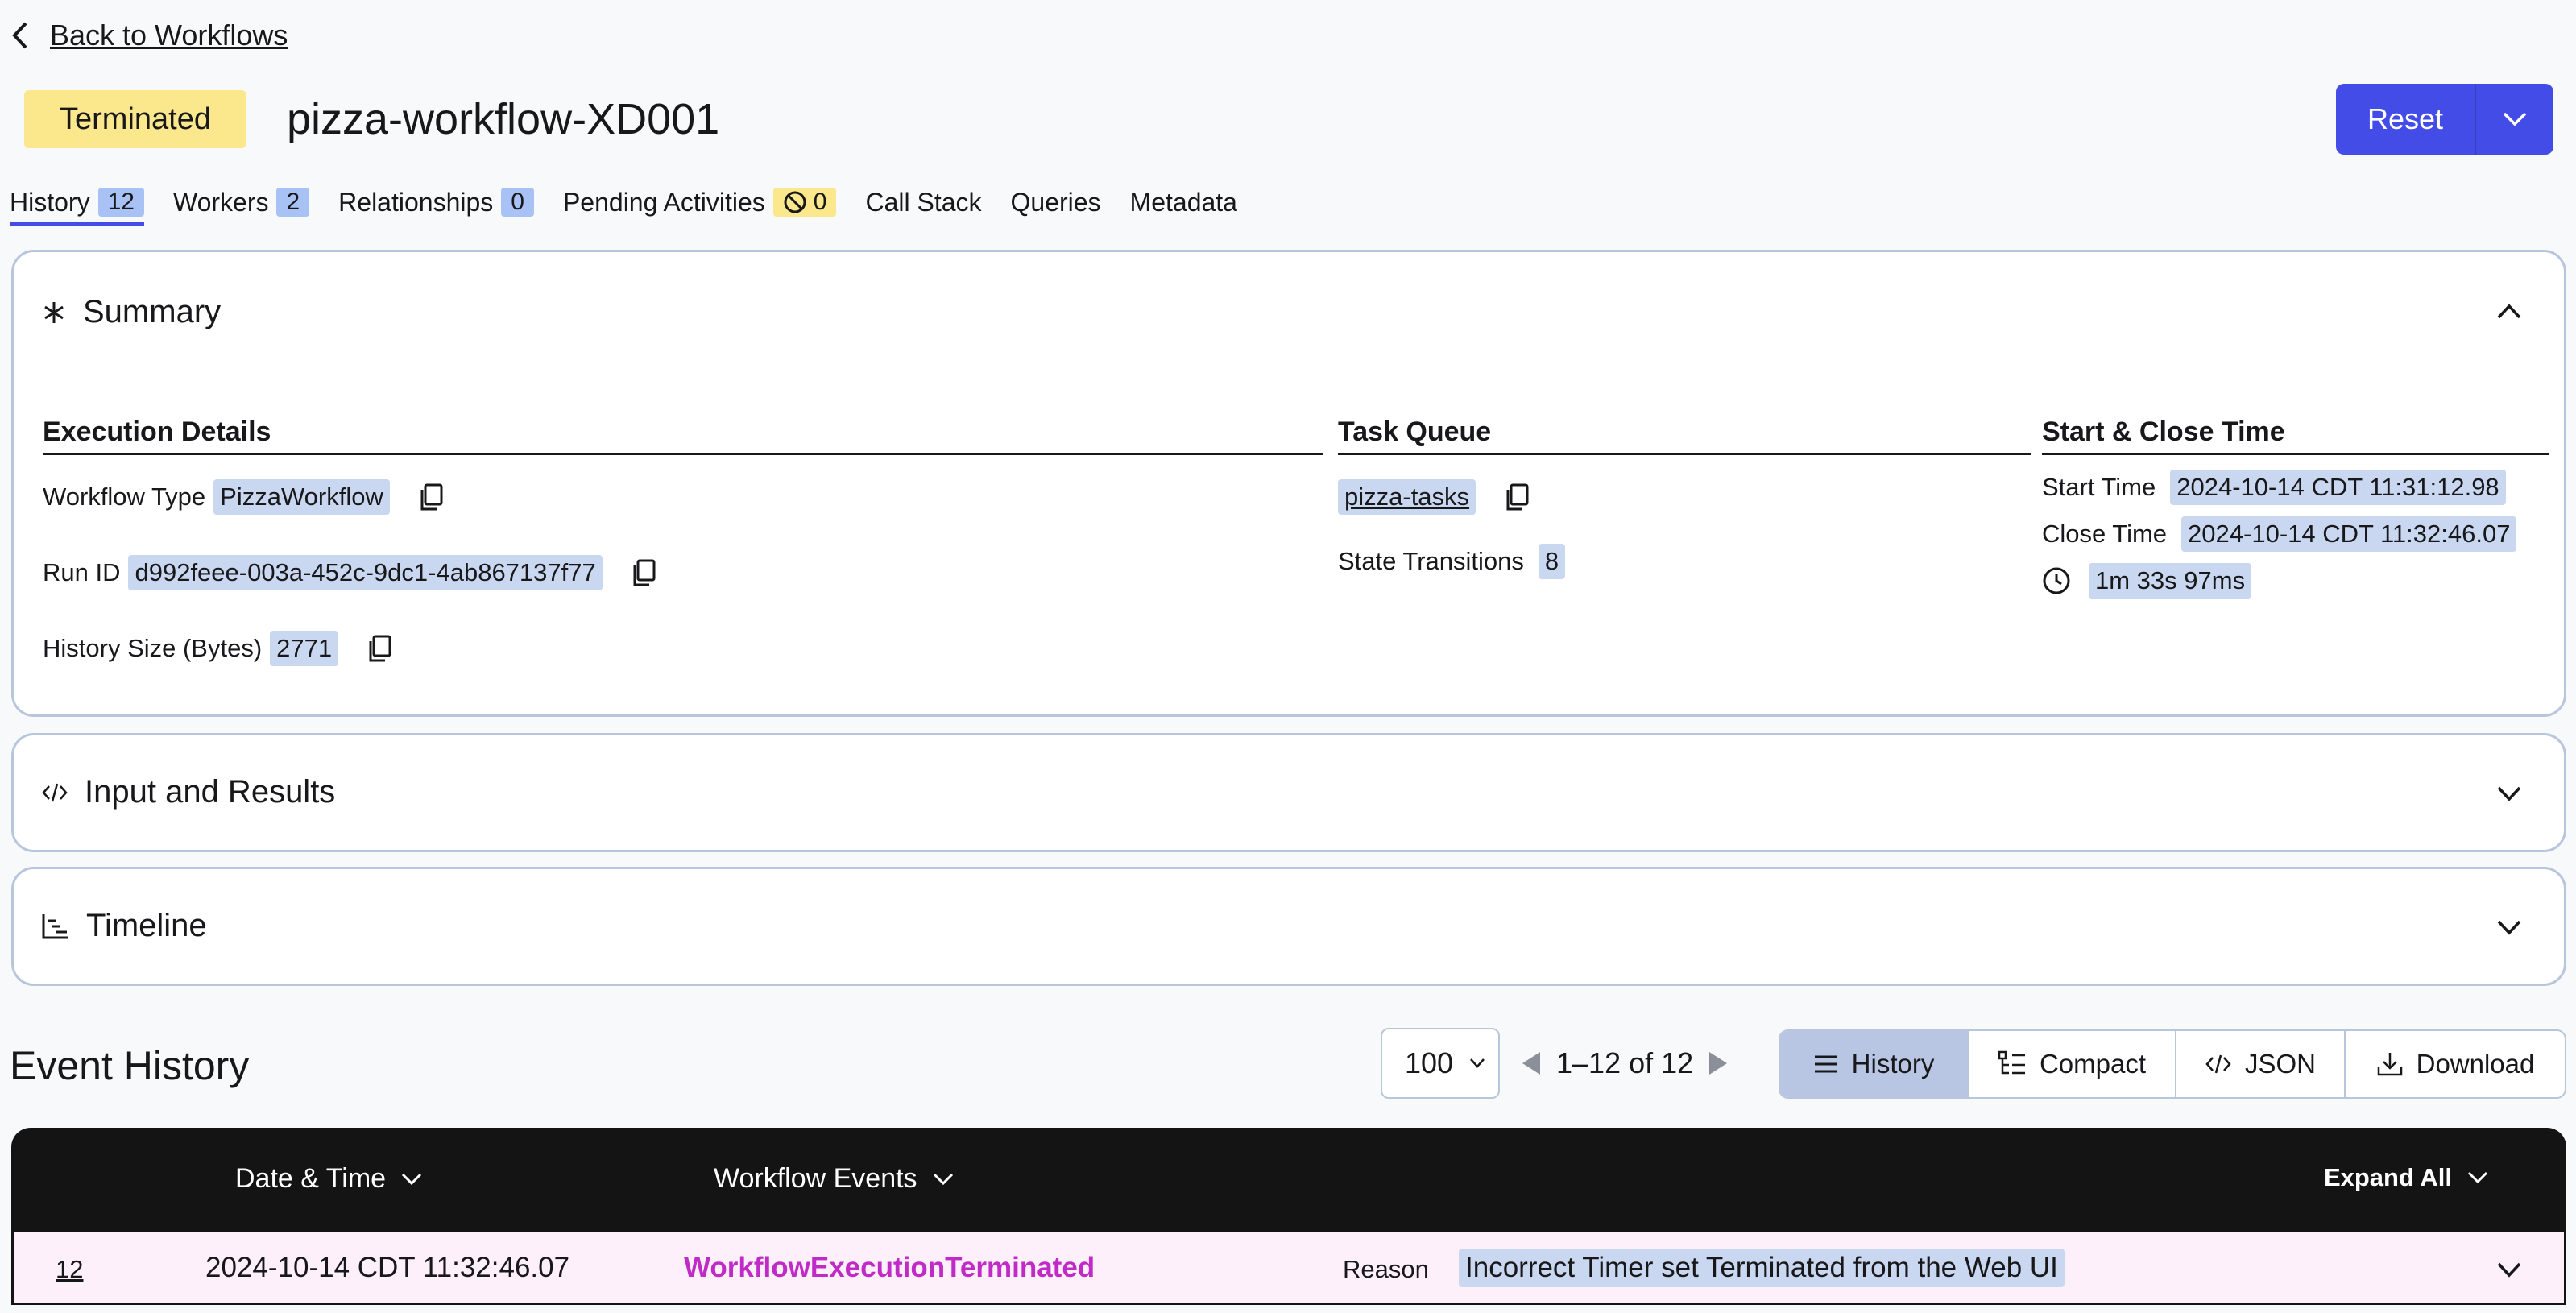  What do you see at coordinates (2170, 581) in the screenshot?
I see `duration-value: 1m 33s 97ms` at bounding box center [2170, 581].